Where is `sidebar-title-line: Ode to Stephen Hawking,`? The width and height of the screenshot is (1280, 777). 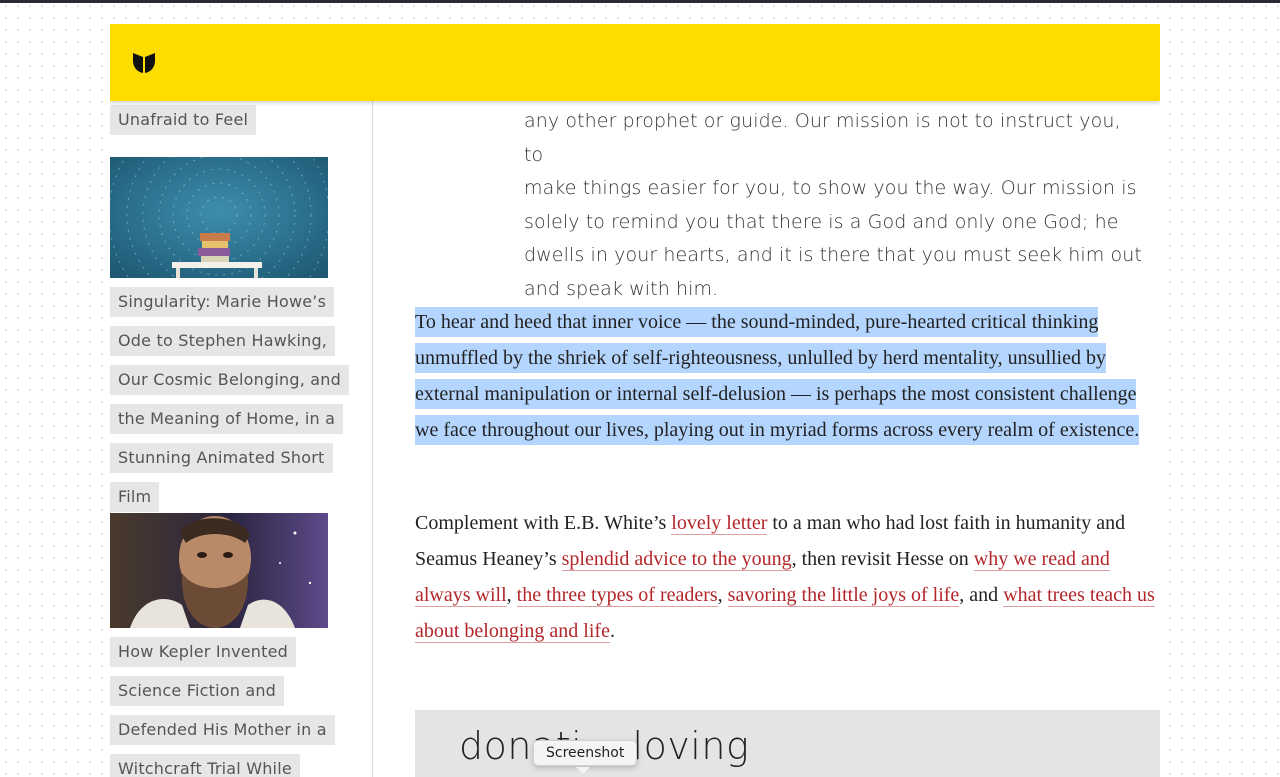 sidebar-title-line: Ode to Stephen Hawking, is located at coordinates (223, 341).